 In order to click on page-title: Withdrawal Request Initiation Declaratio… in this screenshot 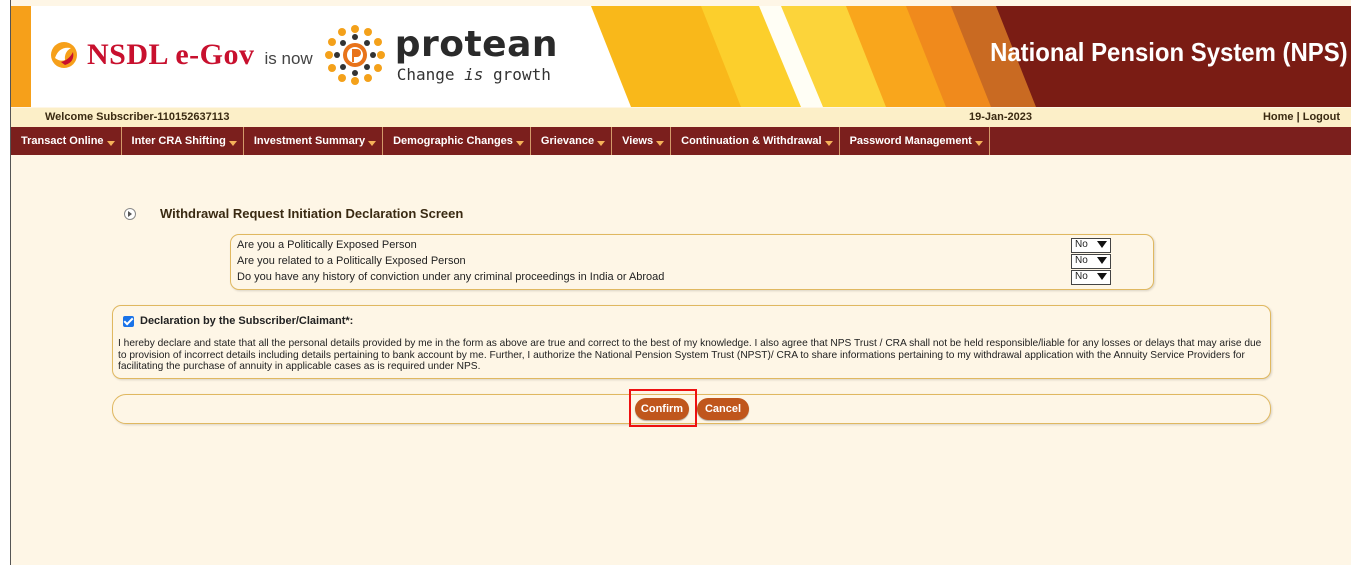, I will do `click(312, 213)`.